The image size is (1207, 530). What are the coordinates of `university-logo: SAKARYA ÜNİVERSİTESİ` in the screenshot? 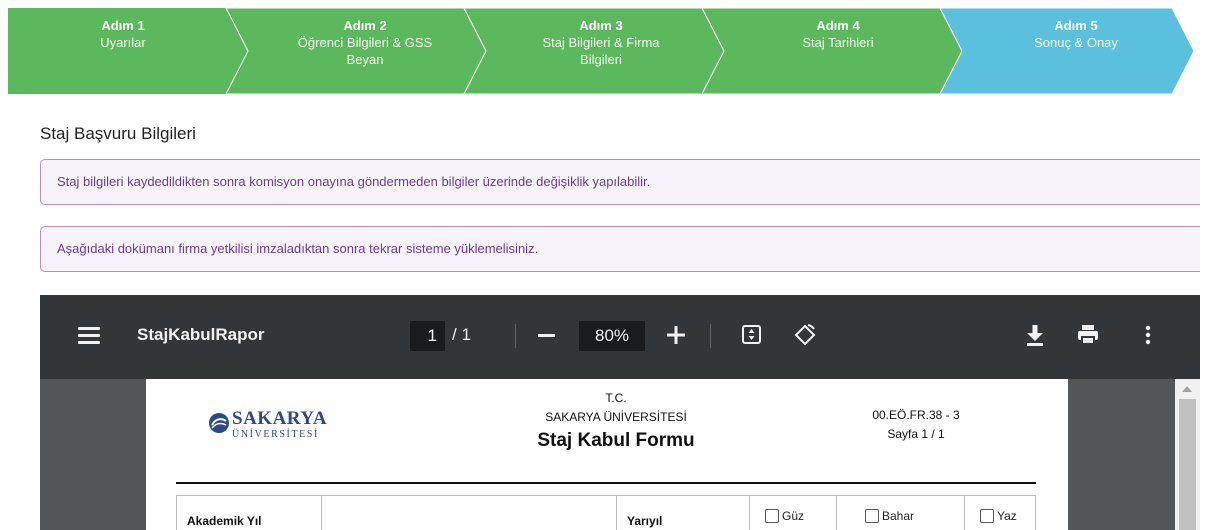 It's located at (288, 424).